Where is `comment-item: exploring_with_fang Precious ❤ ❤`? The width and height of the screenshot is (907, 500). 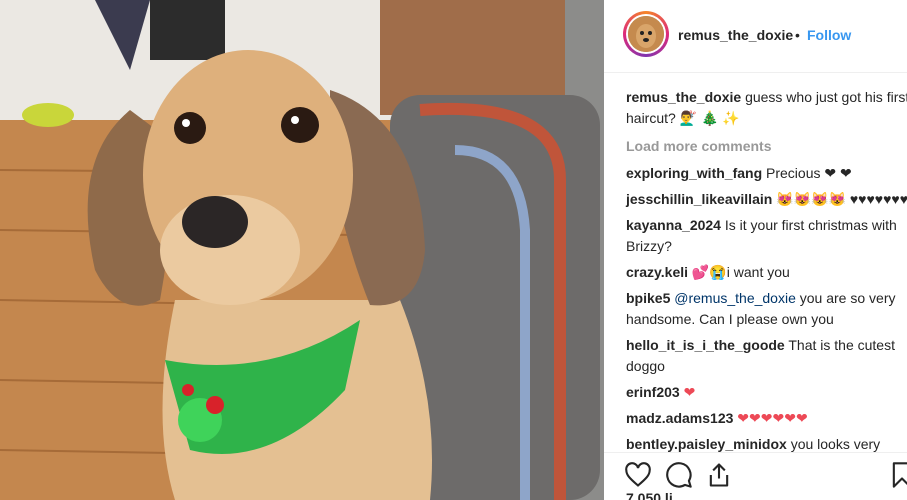 comment-item: exploring_with_fang Precious ❤ ❤ is located at coordinates (766, 173).